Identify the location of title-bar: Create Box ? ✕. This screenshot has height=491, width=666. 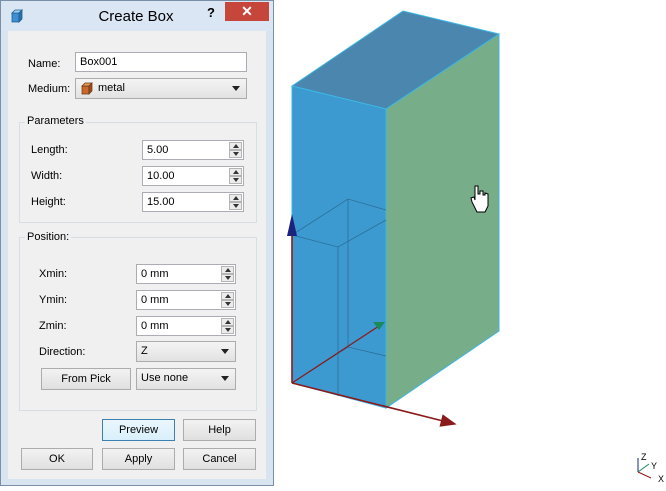
(137, 16).